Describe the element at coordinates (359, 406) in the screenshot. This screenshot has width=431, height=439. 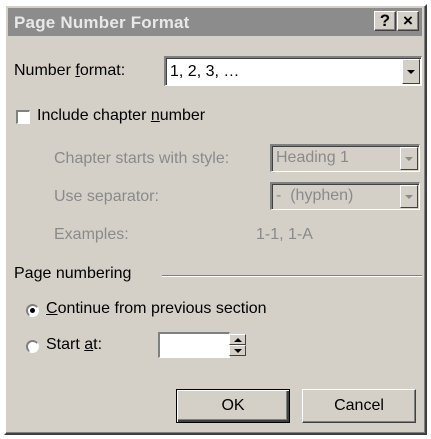
I see `cancel-button: Cancel` at that location.